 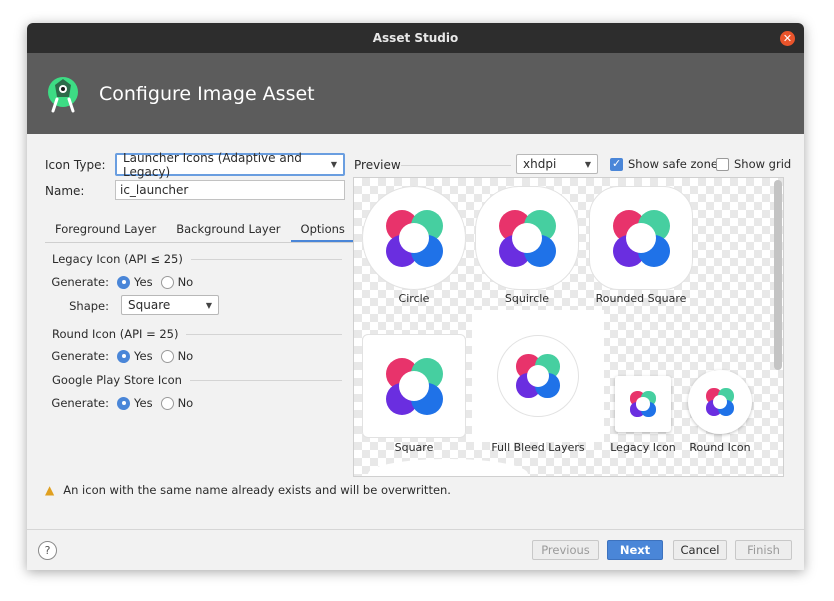 What do you see at coordinates (80, 356) in the screenshot?
I see `round-generate-label: Generate:` at bounding box center [80, 356].